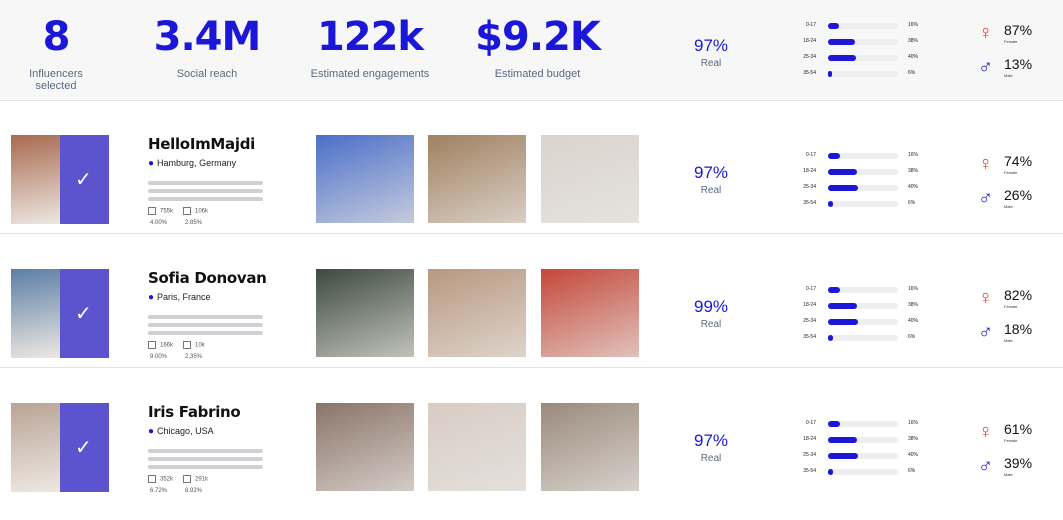  I want to click on male-row: ♂ 18% Male, so click(1013, 338).